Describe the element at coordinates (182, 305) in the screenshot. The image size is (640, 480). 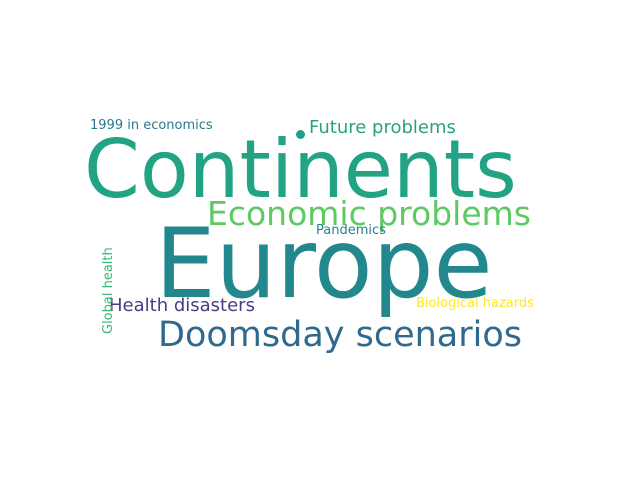
I see `word-health-disasters: Health disasters` at that location.